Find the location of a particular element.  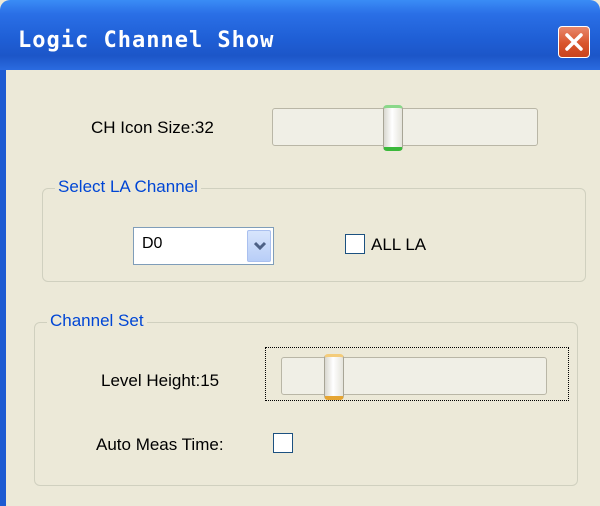

la-channel-select-value: D0 is located at coordinates (152, 243).